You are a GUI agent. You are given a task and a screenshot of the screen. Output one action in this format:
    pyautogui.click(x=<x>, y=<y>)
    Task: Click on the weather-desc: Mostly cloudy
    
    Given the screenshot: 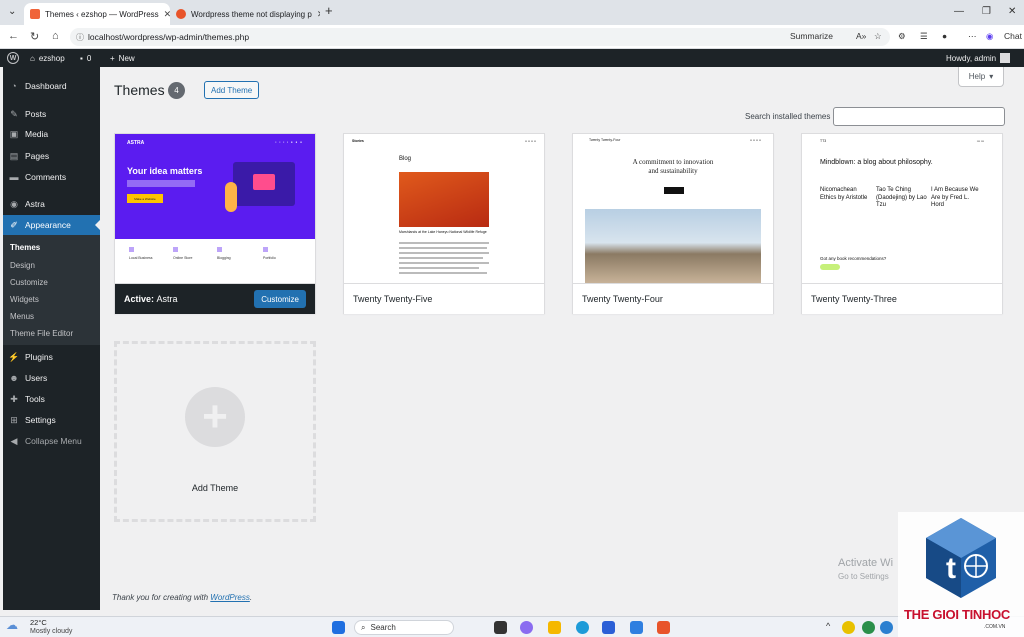 What is the action you would take?
    pyautogui.click(x=51, y=631)
    